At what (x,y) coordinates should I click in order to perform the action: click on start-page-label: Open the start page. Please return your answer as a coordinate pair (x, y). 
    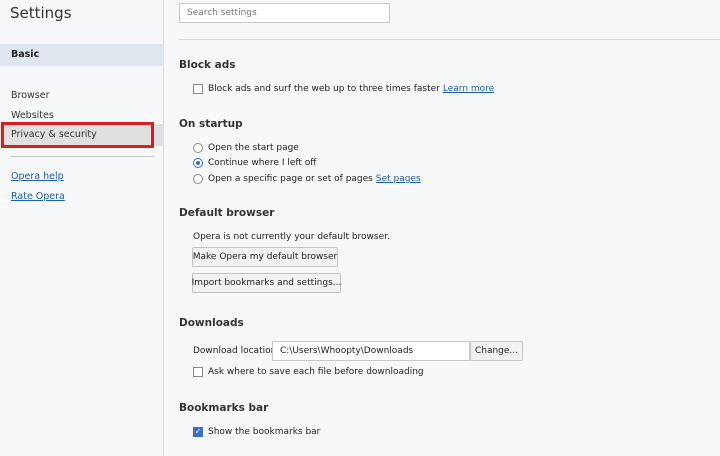
    Looking at the image, I should click on (253, 148).